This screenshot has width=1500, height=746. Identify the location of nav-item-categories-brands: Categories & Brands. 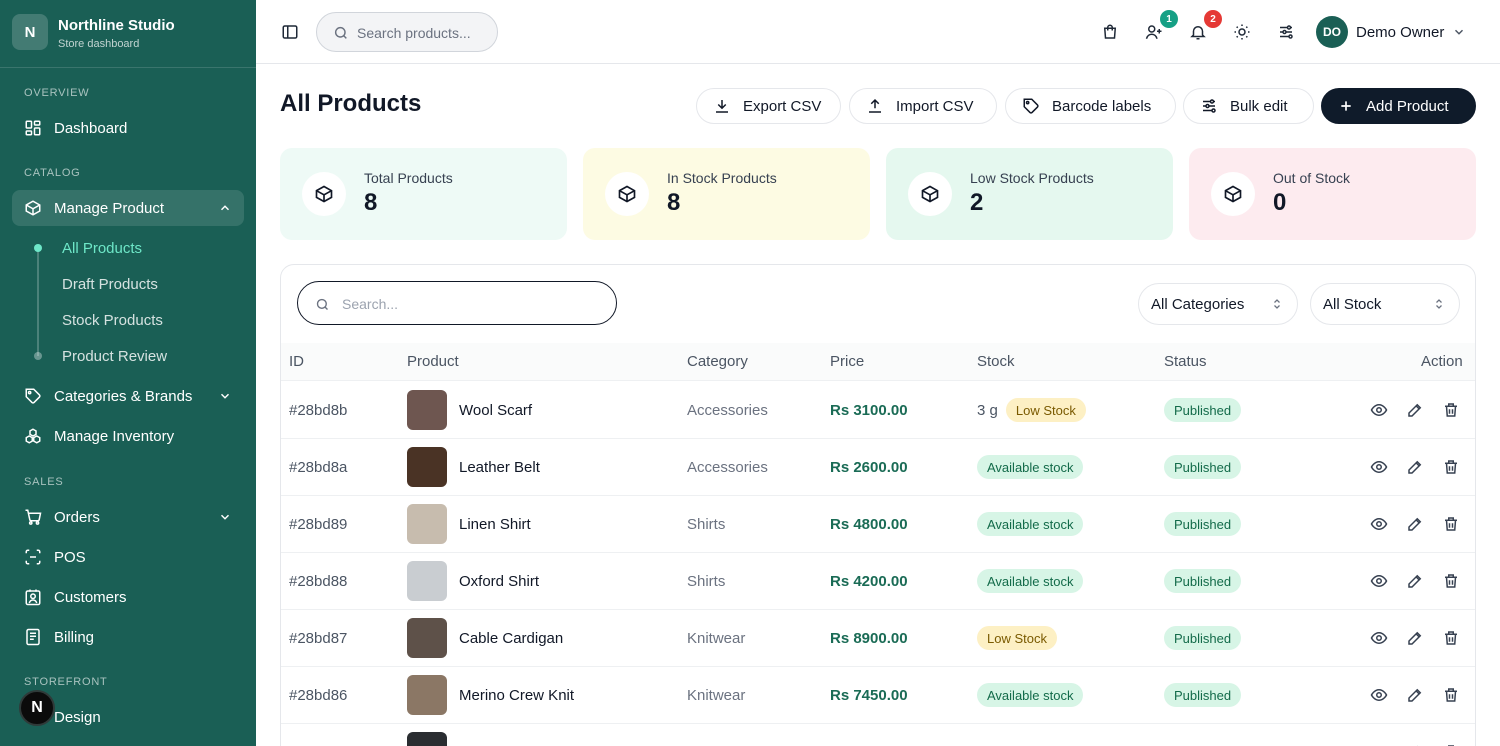
(128, 396).